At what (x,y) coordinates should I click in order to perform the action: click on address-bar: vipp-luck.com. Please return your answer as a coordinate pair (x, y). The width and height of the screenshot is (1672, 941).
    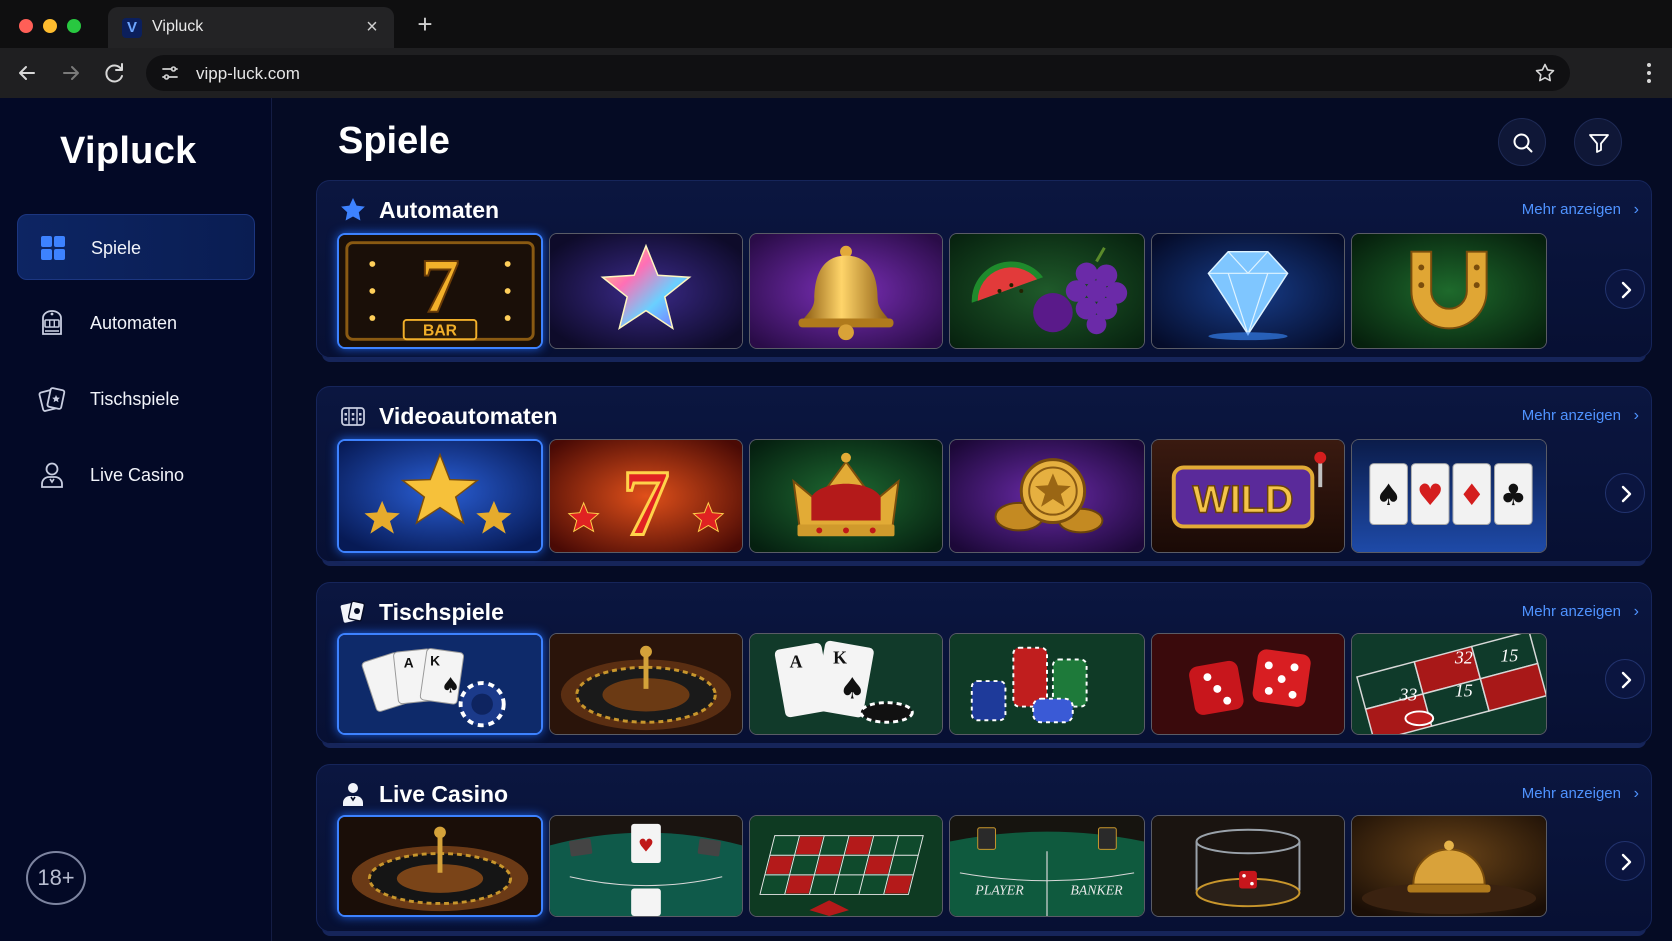
    Looking at the image, I should click on (858, 73).